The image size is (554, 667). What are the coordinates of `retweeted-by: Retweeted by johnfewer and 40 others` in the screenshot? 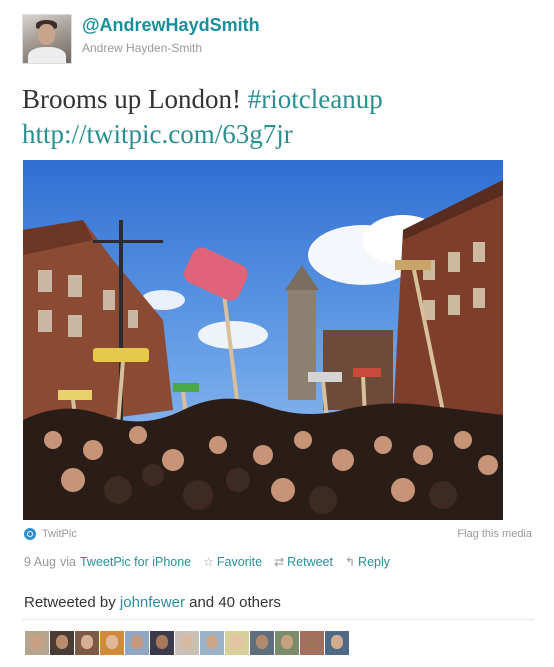 It's located at (152, 602).